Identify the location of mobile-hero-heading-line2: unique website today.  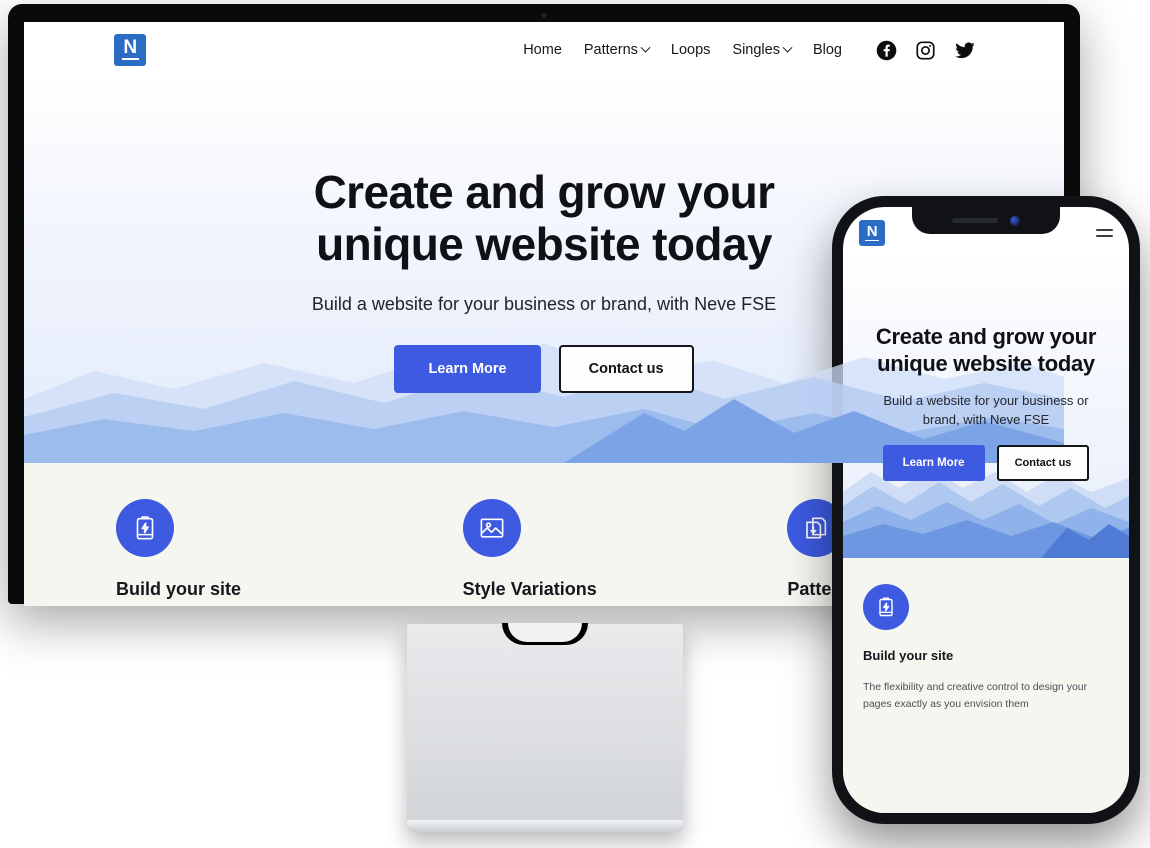
(986, 363).